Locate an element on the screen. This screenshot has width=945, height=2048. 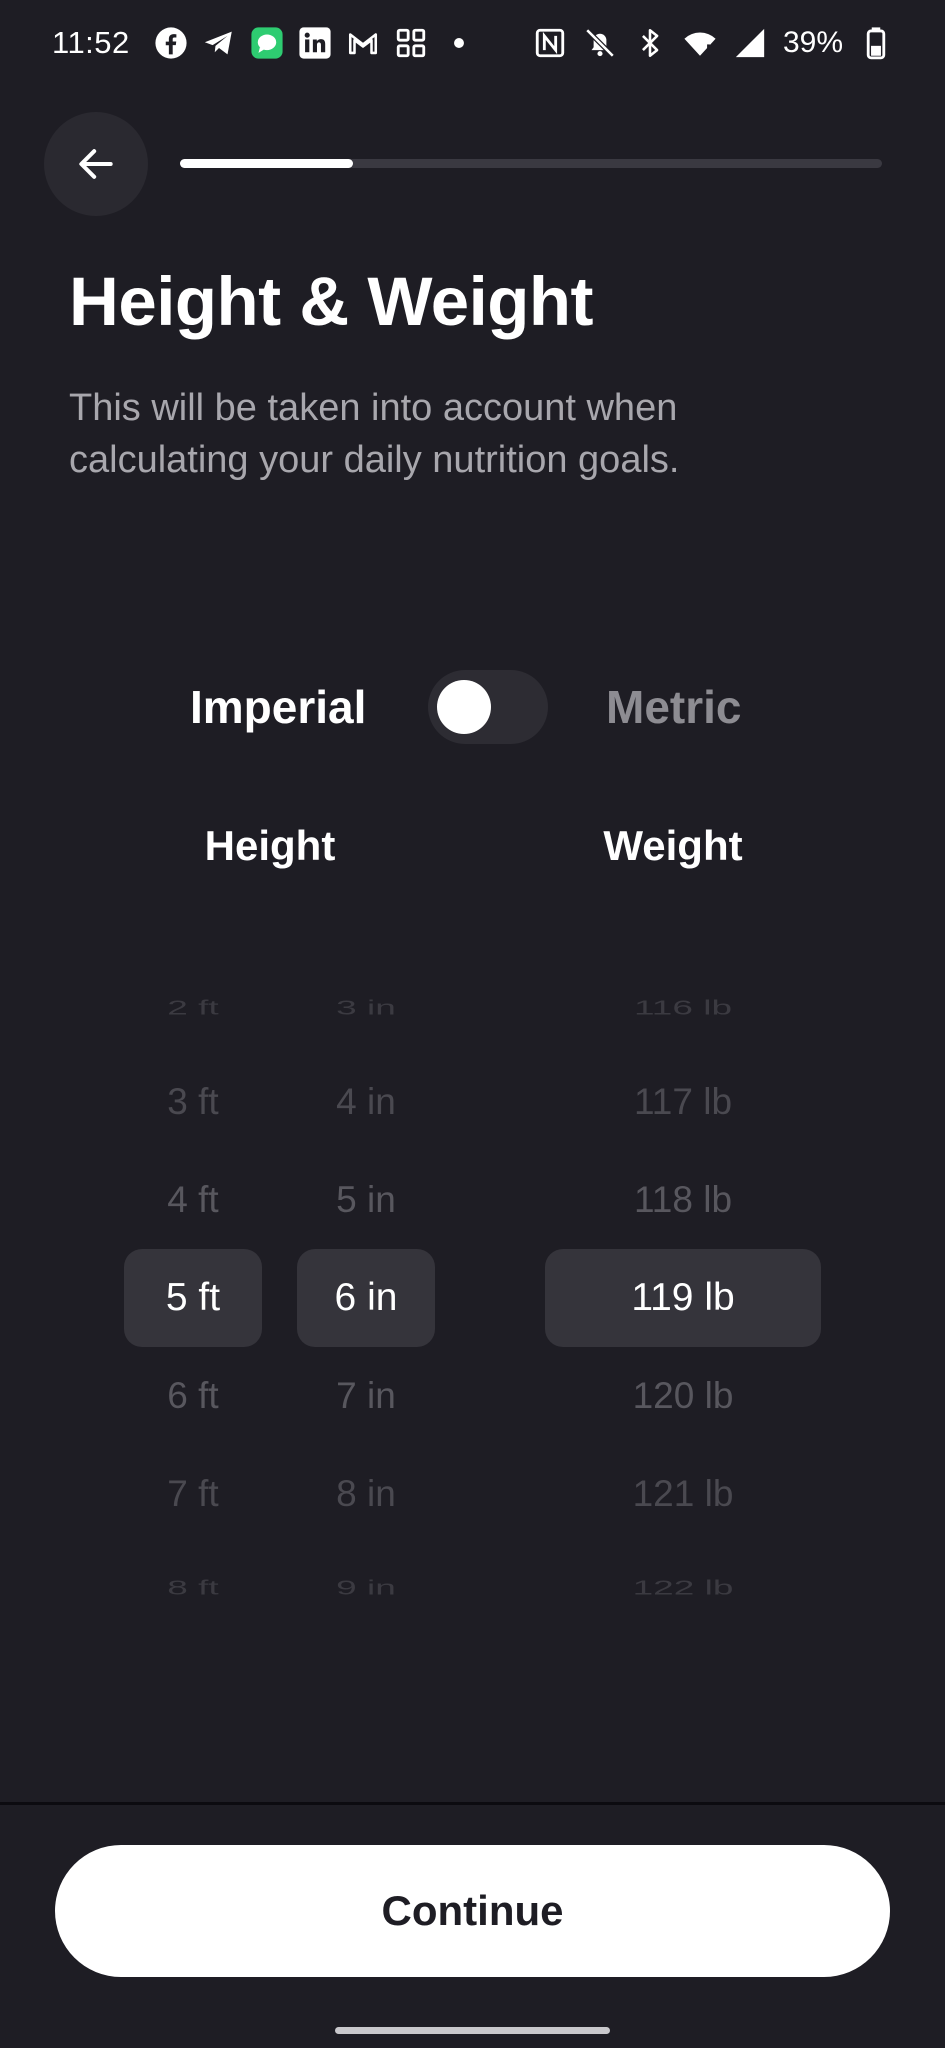
feet-option: 3 ft is located at coordinates (193, 1102).